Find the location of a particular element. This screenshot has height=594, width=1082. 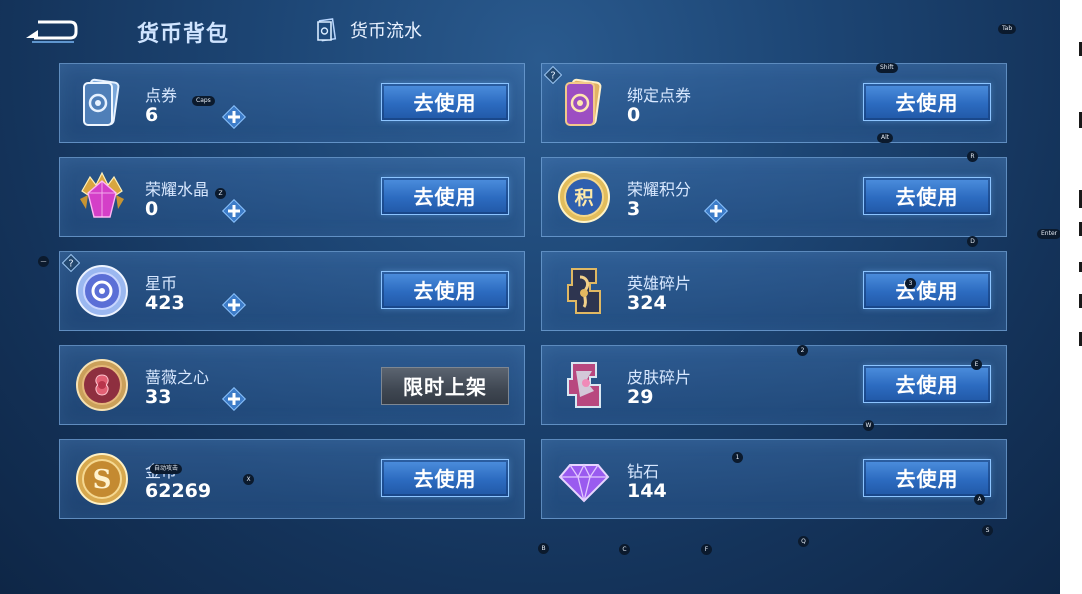

add-glory-points-plus-icon is located at coordinates (716, 211).